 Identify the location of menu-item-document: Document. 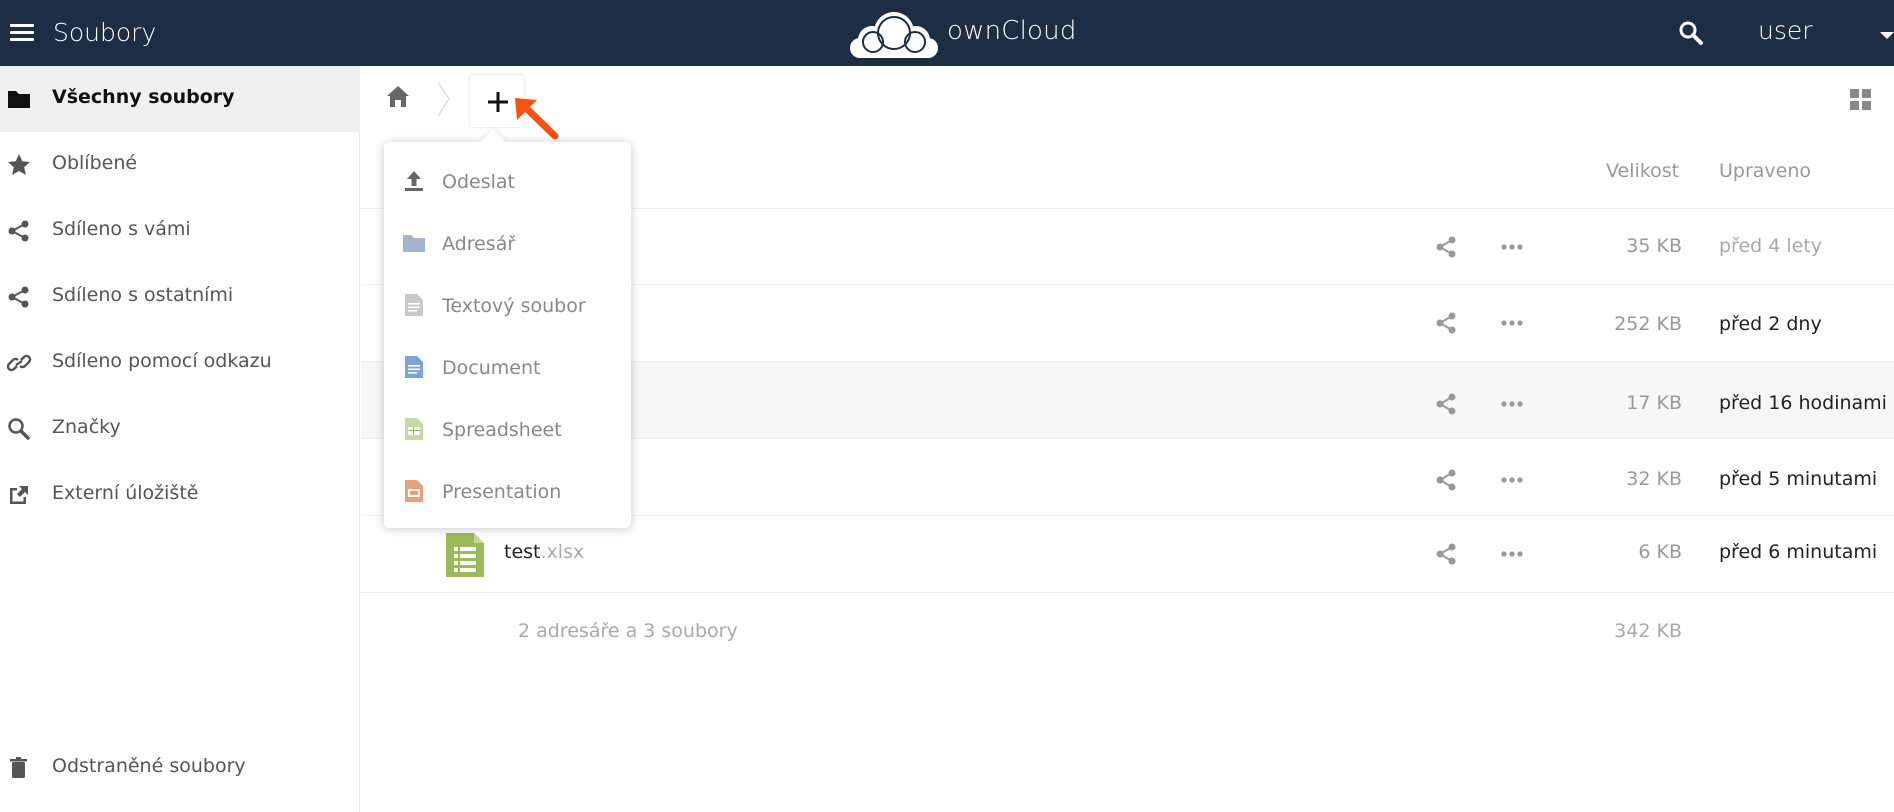
(507, 366).